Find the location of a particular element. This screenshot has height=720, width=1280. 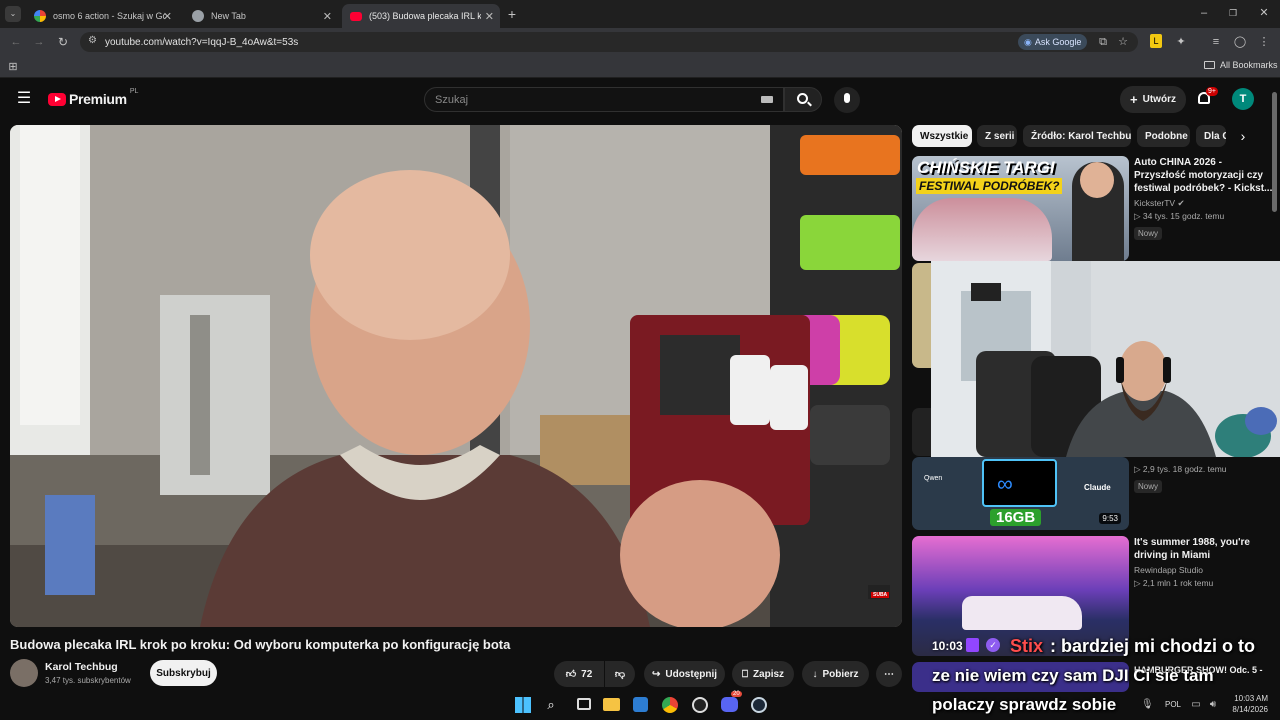

create-button: + Utwórz is located at coordinates (1153, 99).